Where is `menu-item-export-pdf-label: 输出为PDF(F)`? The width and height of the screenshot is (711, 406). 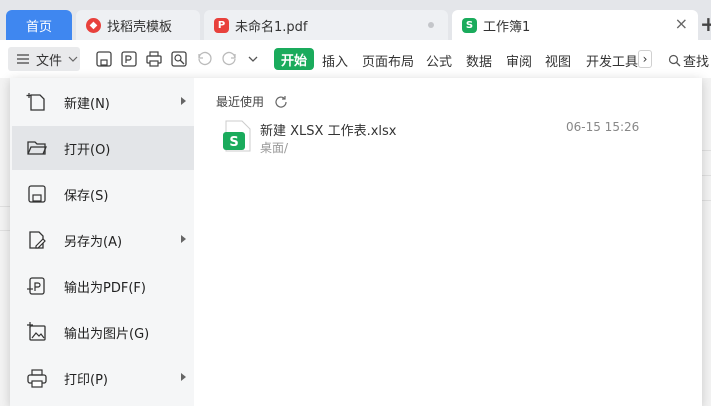 menu-item-export-pdf-label: 输出为PDF(F) is located at coordinates (105, 288).